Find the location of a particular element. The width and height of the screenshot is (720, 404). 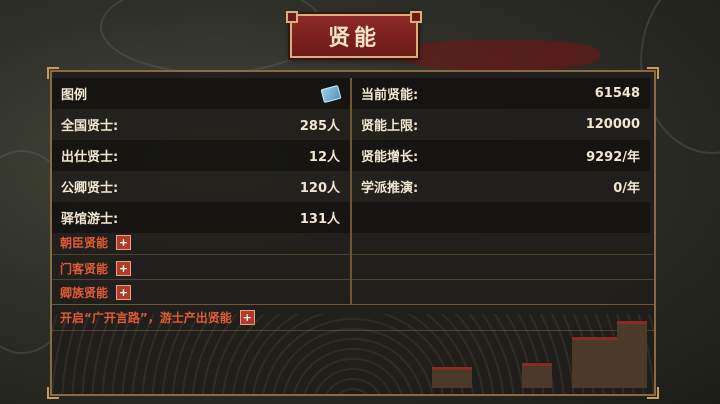

stat-label: 驿馆游士: is located at coordinates (90, 219).